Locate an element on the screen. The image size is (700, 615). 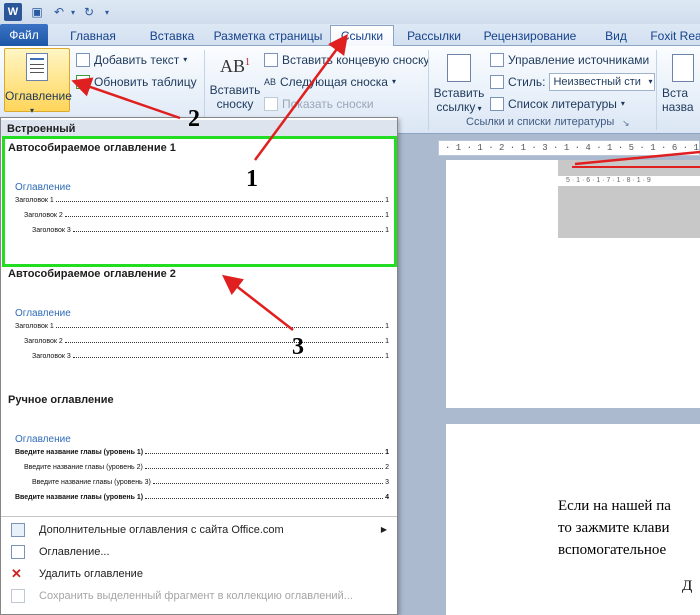
annotation-number-3: 3 is located at coordinates (298, 347).